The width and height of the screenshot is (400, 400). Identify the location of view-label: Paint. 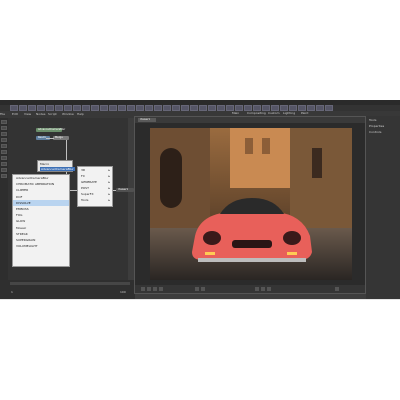
(304, 113).